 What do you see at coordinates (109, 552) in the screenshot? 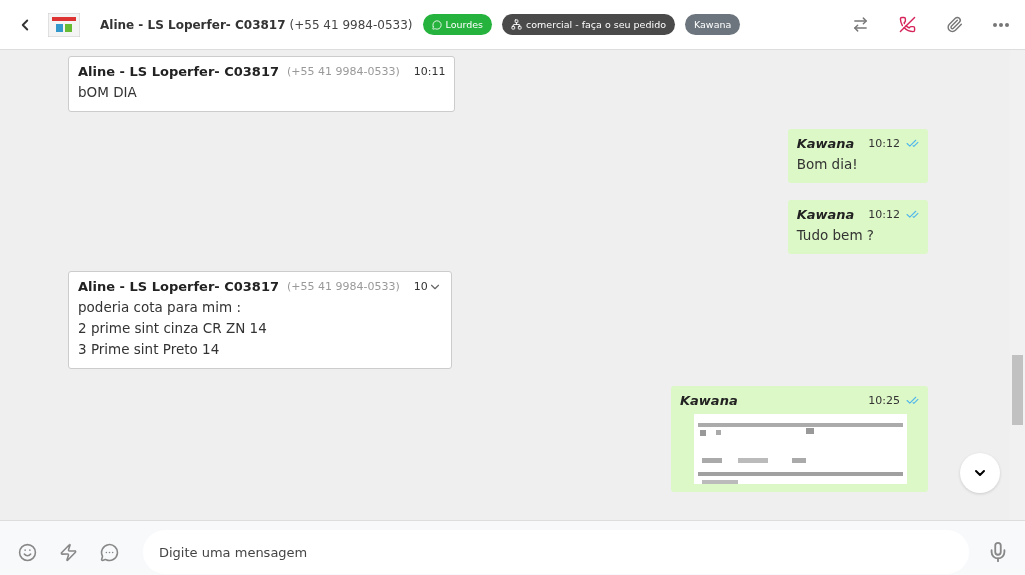
I see `chat-bubble-icon` at bounding box center [109, 552].